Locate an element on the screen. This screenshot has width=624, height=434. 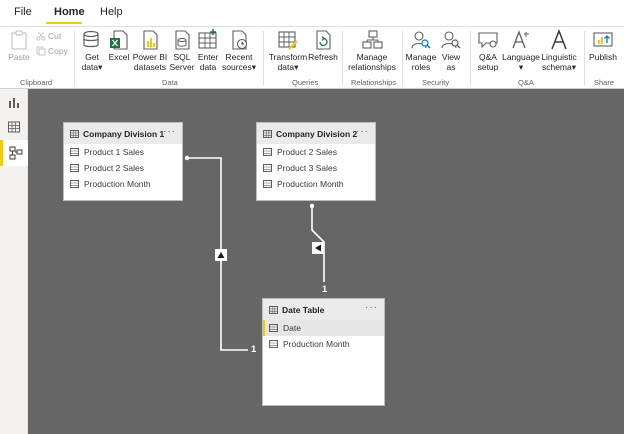
copy-icon is located at coordinates (41, 51).